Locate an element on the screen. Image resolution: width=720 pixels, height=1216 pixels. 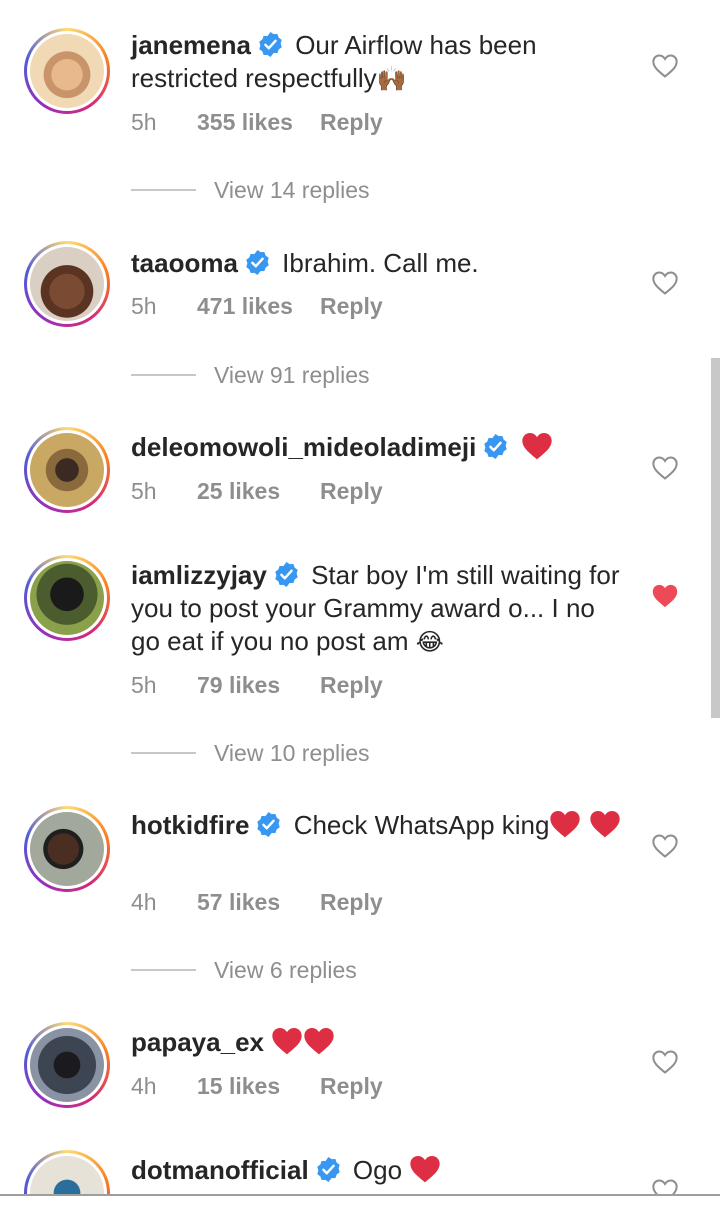
comment-text: taaooma Ibrahim. Call me. is located at coordinates (376, 263).